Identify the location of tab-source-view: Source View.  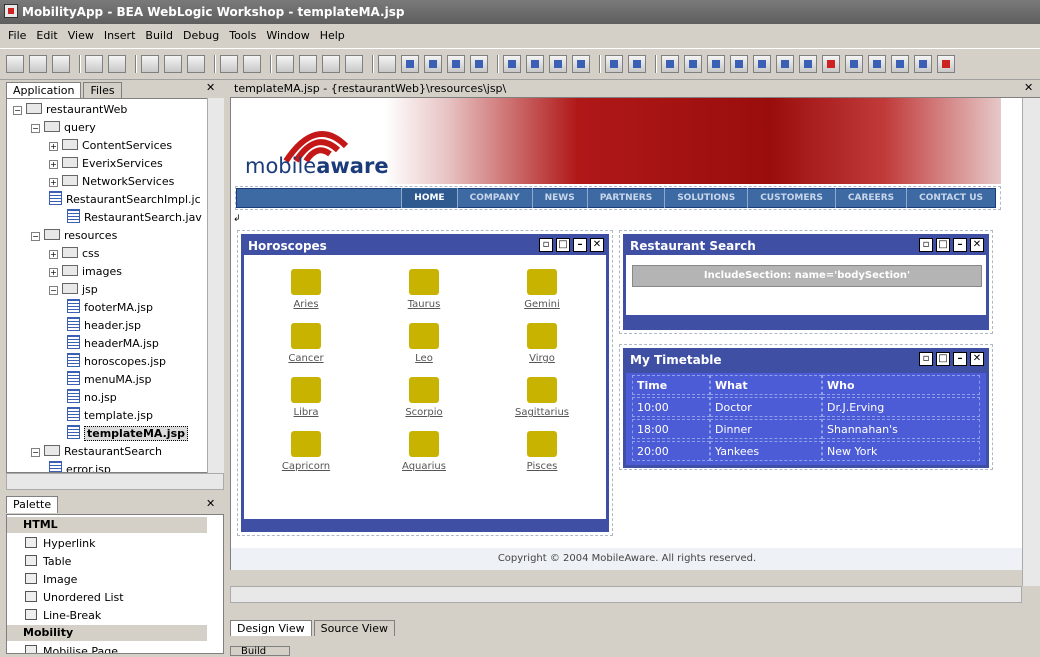
(354, 628).